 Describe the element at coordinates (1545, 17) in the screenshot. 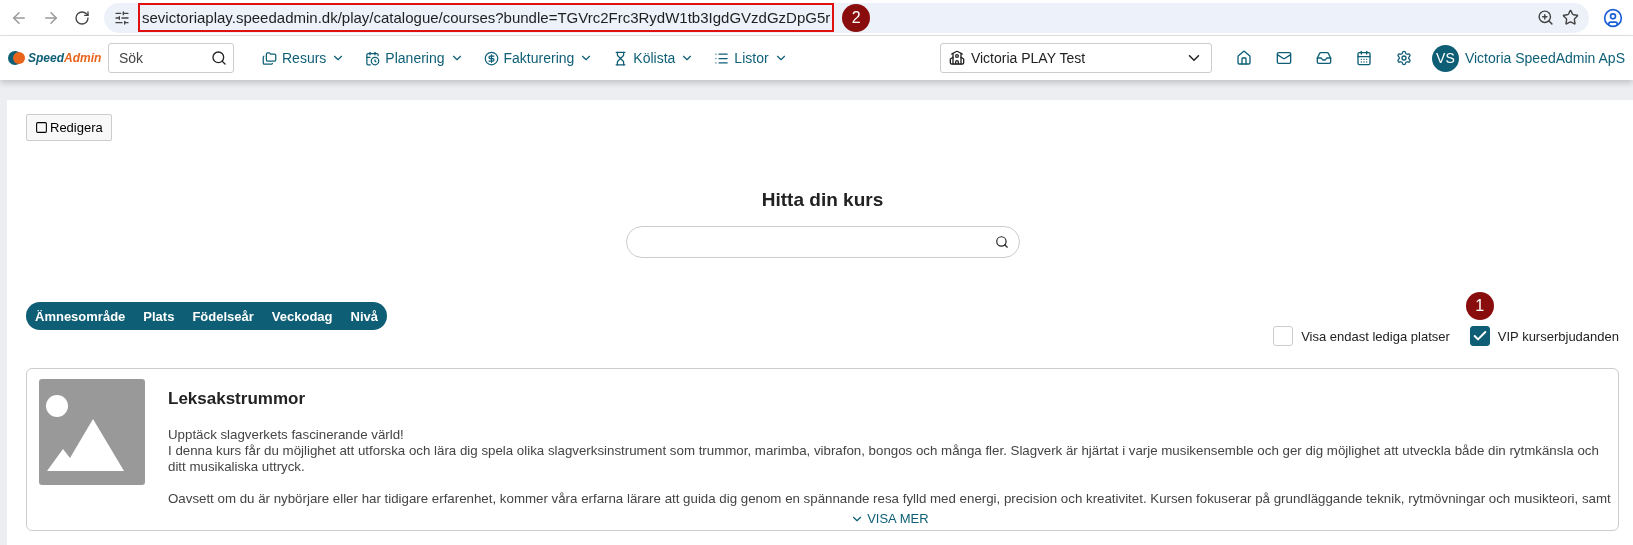

I see `zoom-icon` at that location.